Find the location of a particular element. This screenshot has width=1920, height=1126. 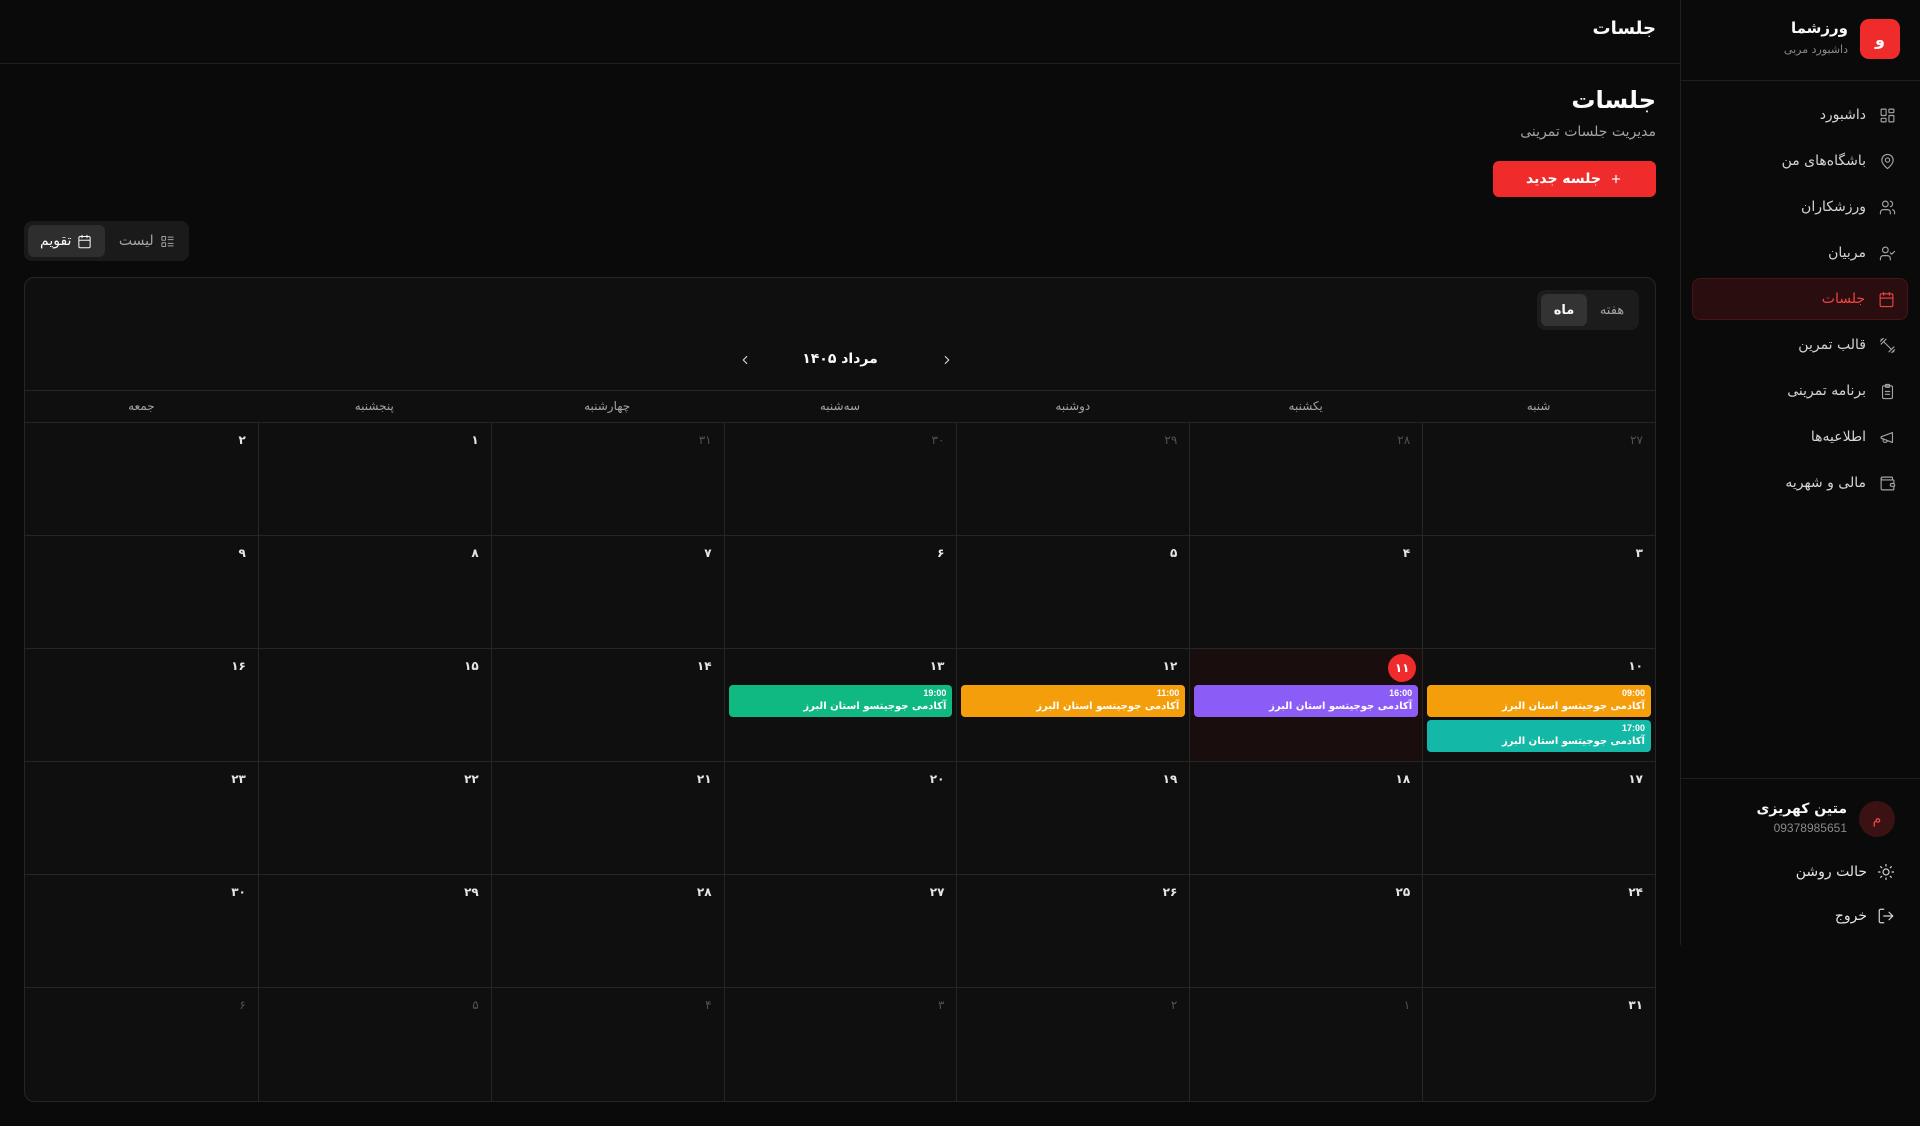

sidebar-item-athletes: ورزشکاران is located at coordinates (1800, 207).